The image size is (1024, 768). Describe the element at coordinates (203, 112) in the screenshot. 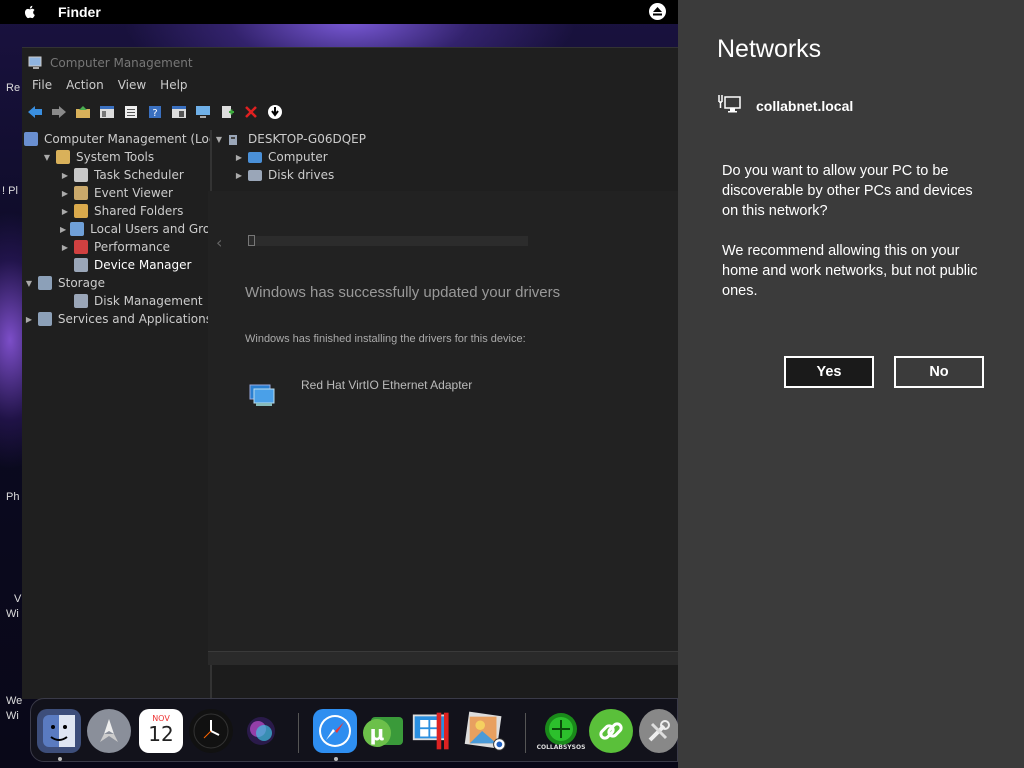

I see `scan-hardware-icon` at that location.